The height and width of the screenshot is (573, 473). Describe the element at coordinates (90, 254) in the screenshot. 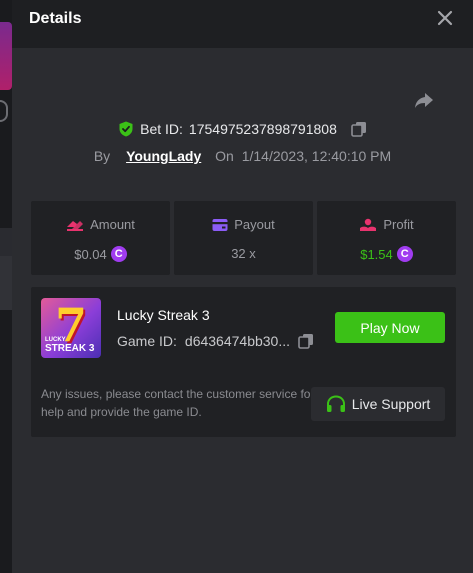

I see `stat-amount-value: $0.04` at that location.